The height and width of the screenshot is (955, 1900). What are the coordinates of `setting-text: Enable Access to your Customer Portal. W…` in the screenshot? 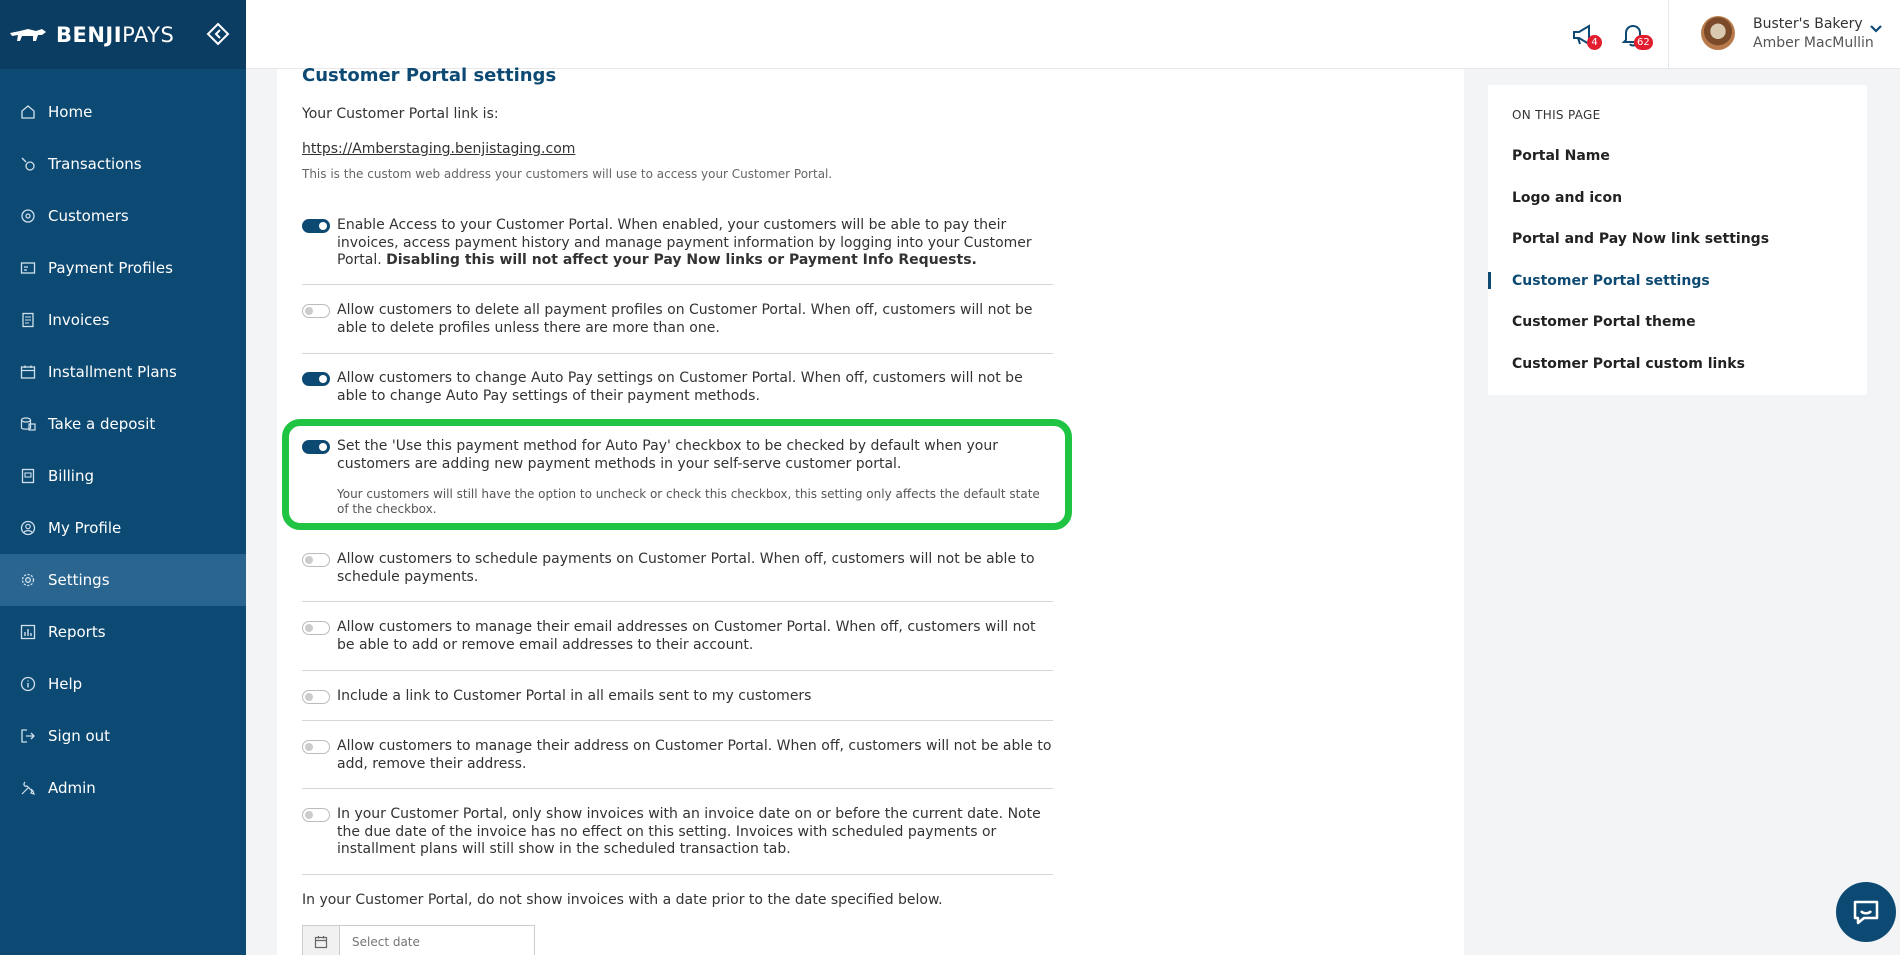 It's located at (684, 242).